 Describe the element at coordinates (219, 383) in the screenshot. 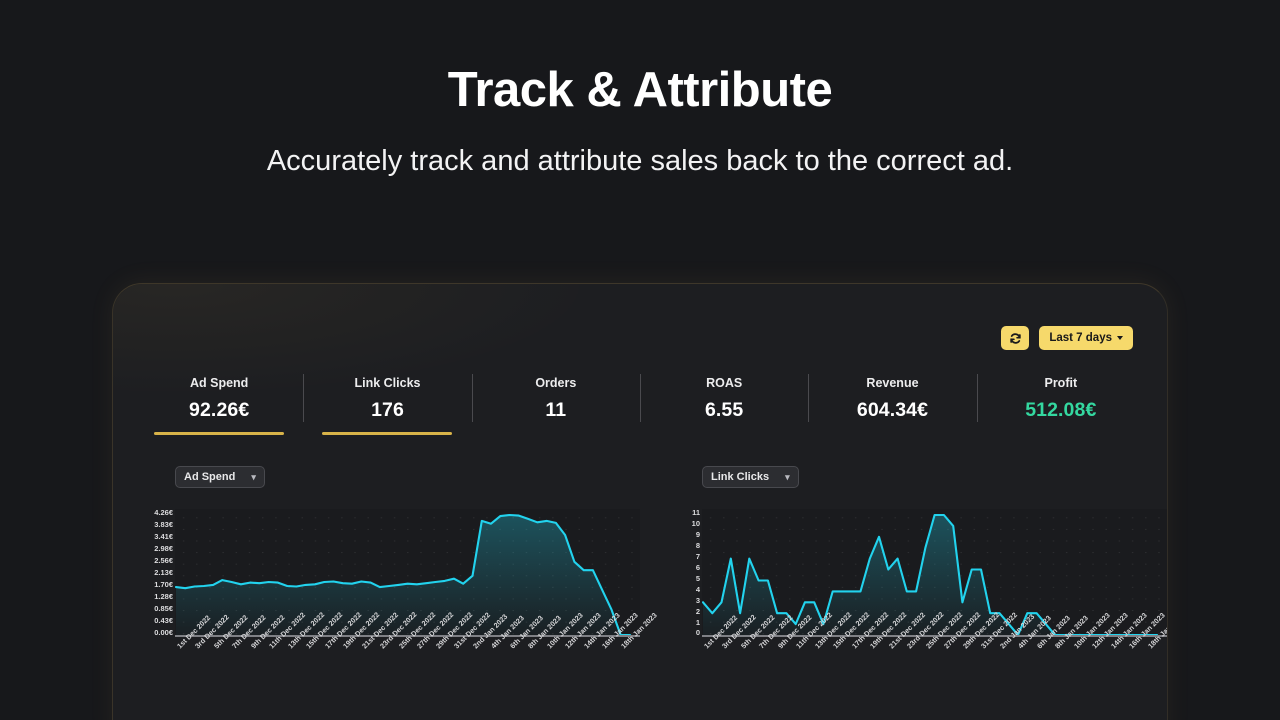

I see `stat-label: Ad Spend` at that location.